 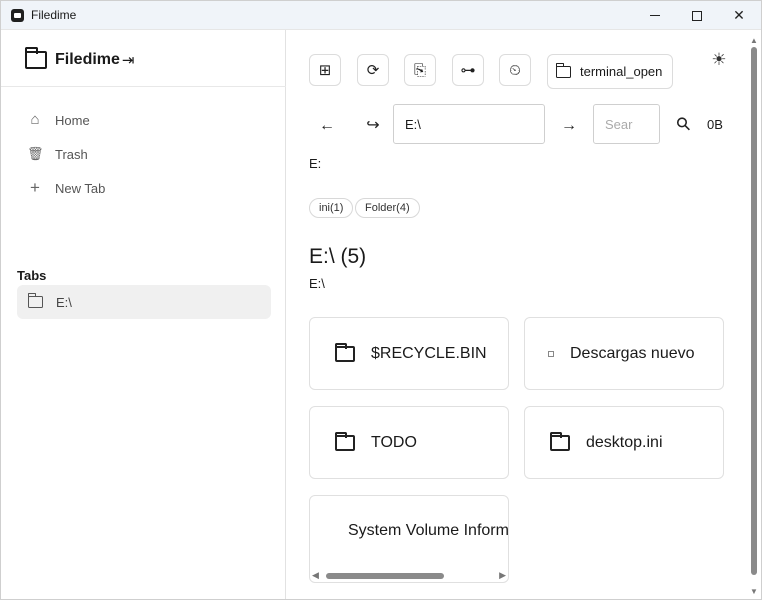 I want to click on arrow-right-icon: →, so click(x=569, y=125).